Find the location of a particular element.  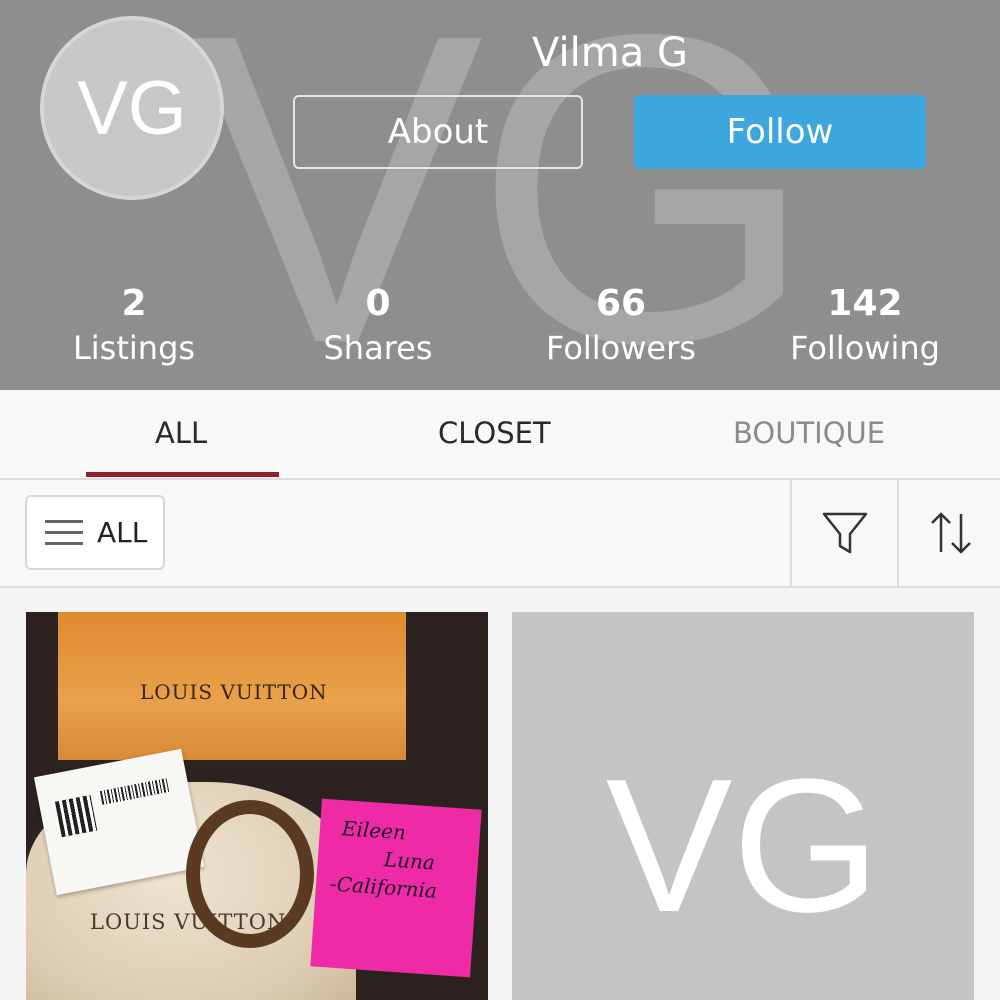

follow-button: Follow is located at coordinates (780, 132).